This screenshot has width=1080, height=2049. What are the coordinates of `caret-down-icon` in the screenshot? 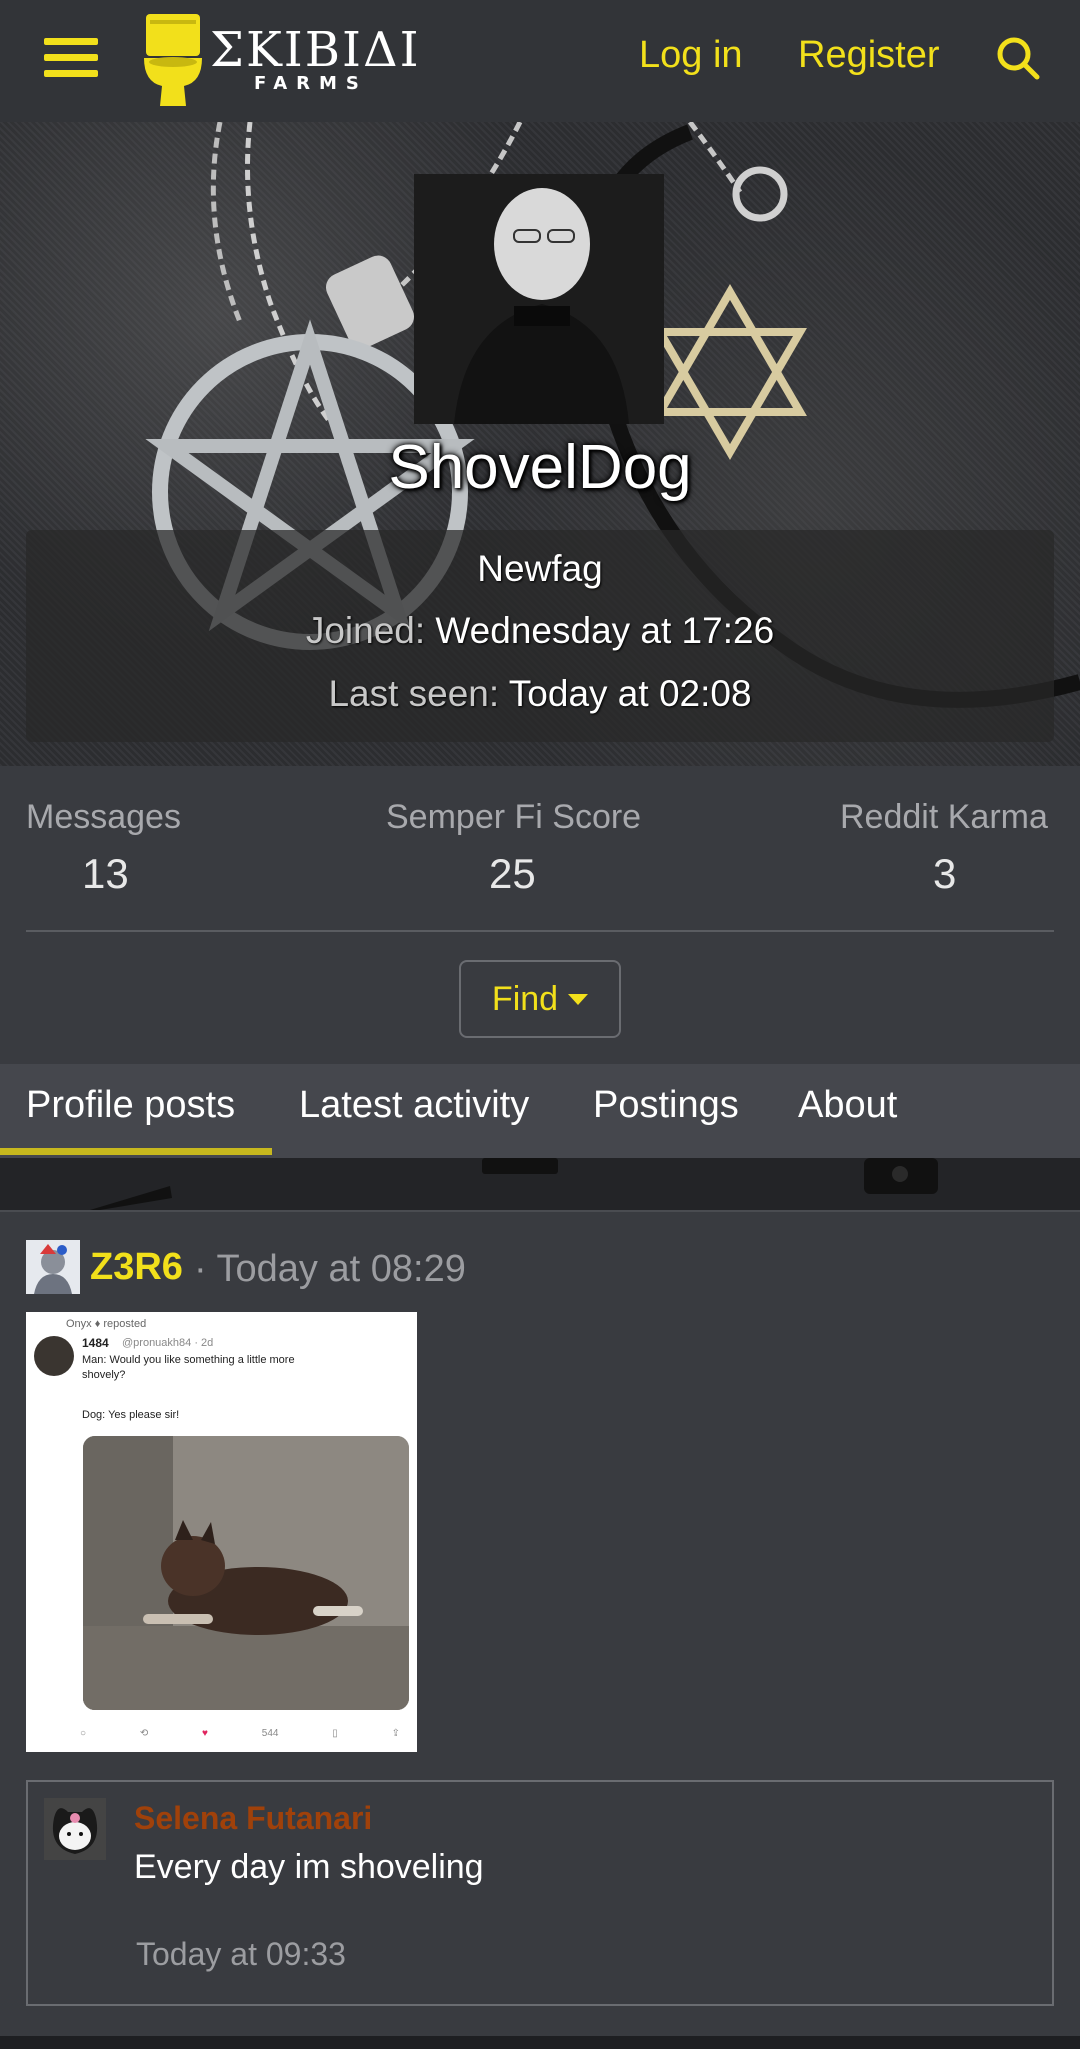 It's located at (578, 999).